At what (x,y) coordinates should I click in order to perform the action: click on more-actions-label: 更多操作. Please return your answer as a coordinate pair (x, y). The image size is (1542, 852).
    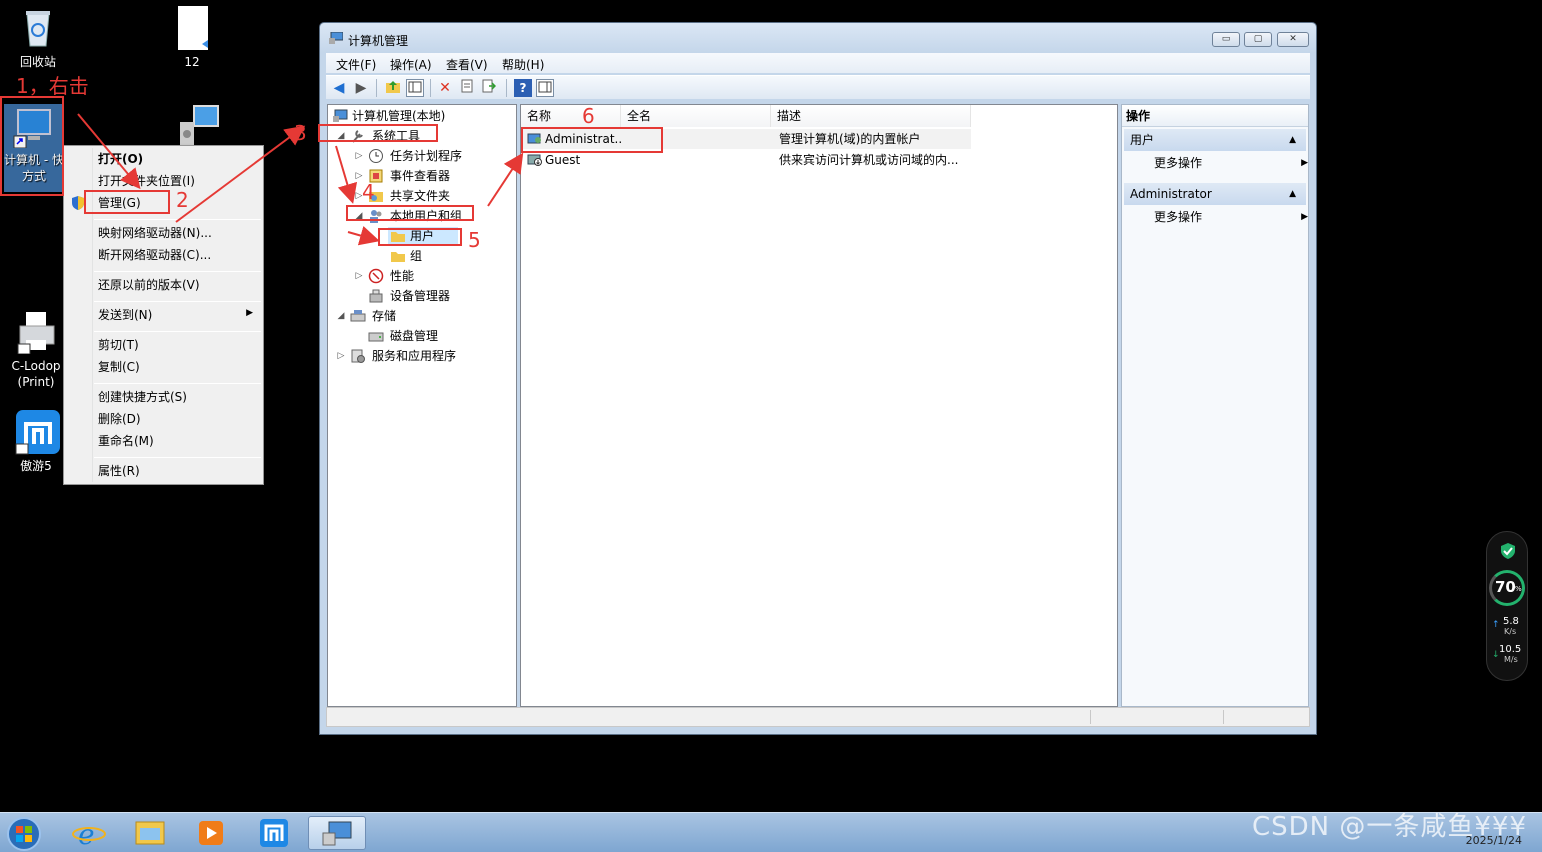
    Looking at the image, I should click on (1178, 163).